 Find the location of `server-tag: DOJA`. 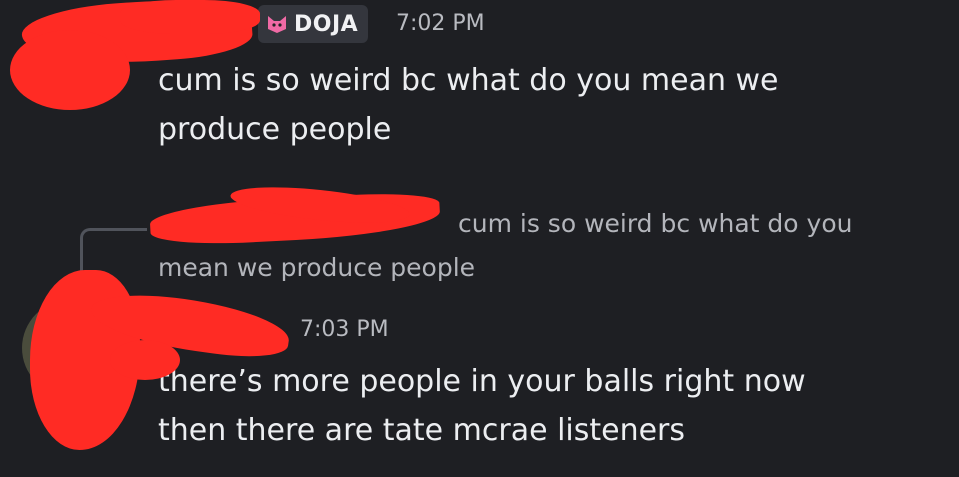

server-tag: DOJA is located at coordinates (313, 24).